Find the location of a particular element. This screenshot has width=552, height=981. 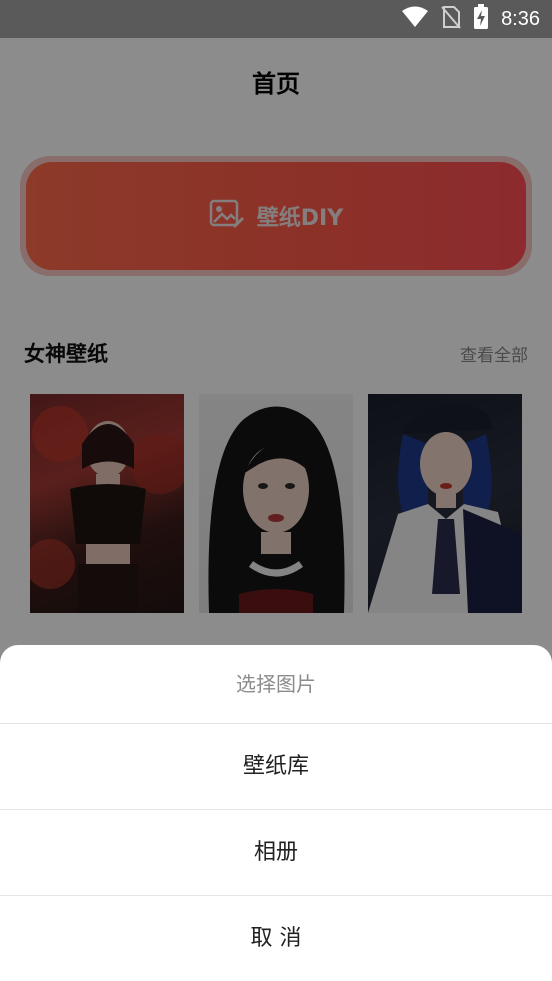

wallpaper-library-option: 壁纸库 is located at coordinates (276, 766).